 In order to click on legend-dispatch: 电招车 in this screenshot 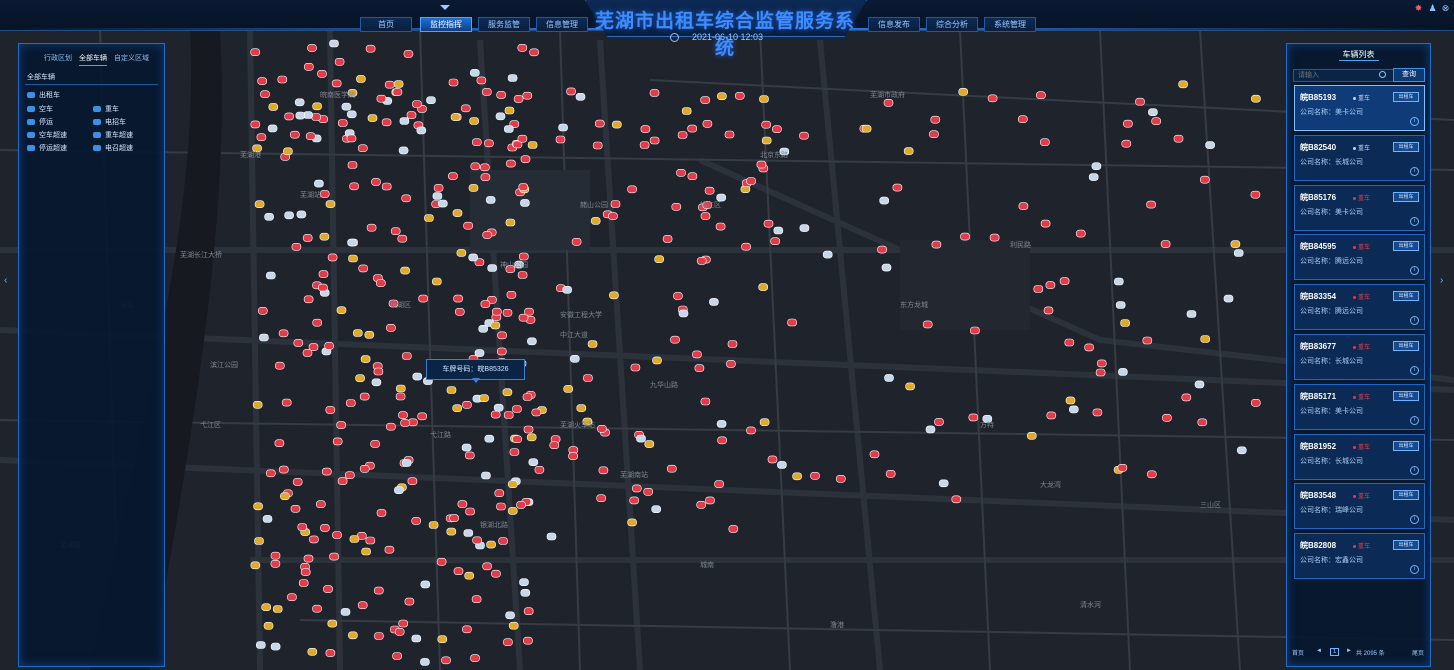, I will do `click(109, 122)`.